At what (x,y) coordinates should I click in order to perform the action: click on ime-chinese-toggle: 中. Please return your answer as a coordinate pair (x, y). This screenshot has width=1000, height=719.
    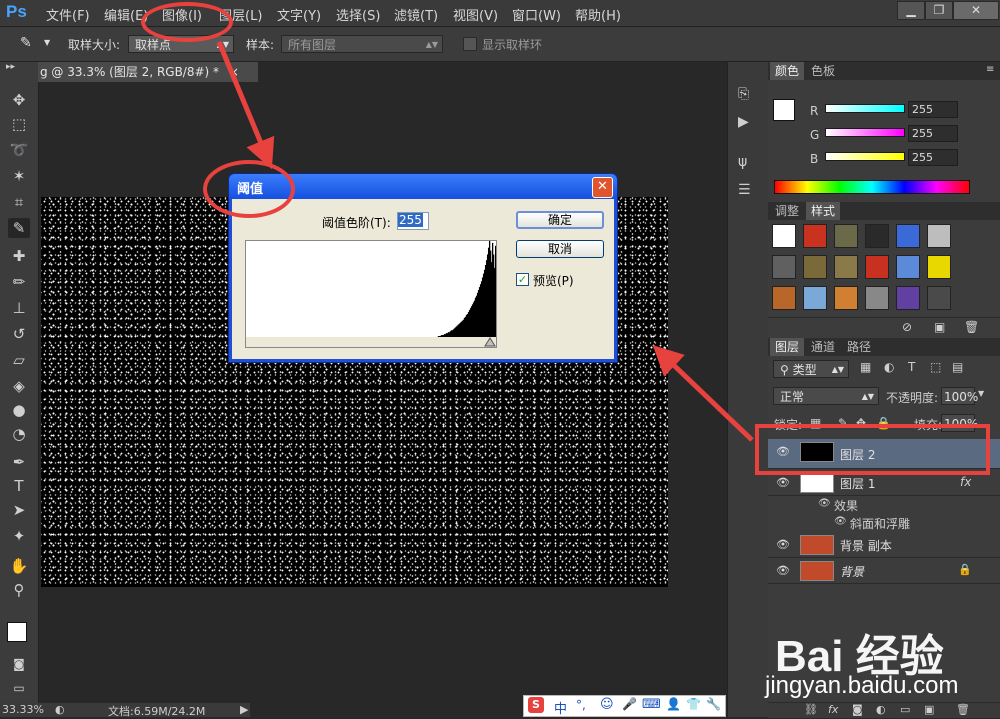
    Looking at the image, I should click on (560, 707).